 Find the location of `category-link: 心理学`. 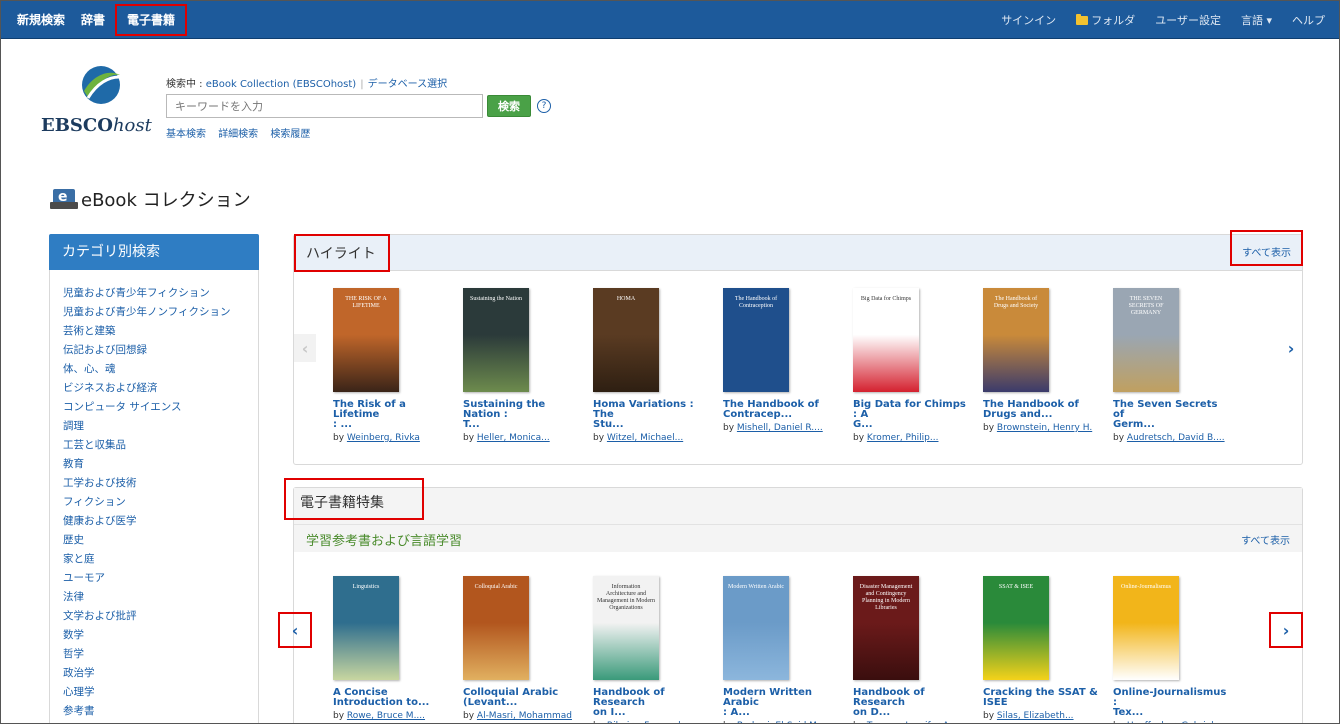

category-link: 心理学 is located at coordinates (154, 692).